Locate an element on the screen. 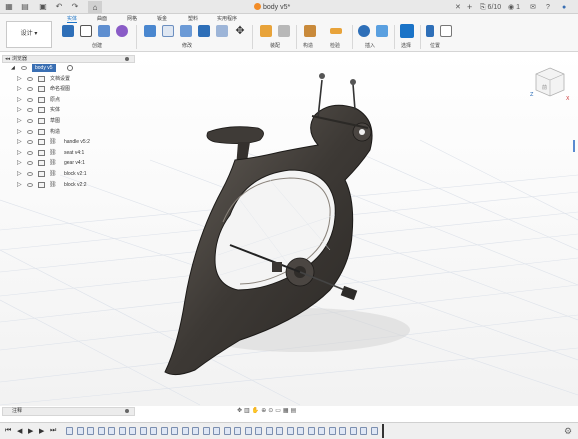 The width and height of the screenshot is (578, 439). tab-plastic: 塑料 is located at coordinates (193, 18).